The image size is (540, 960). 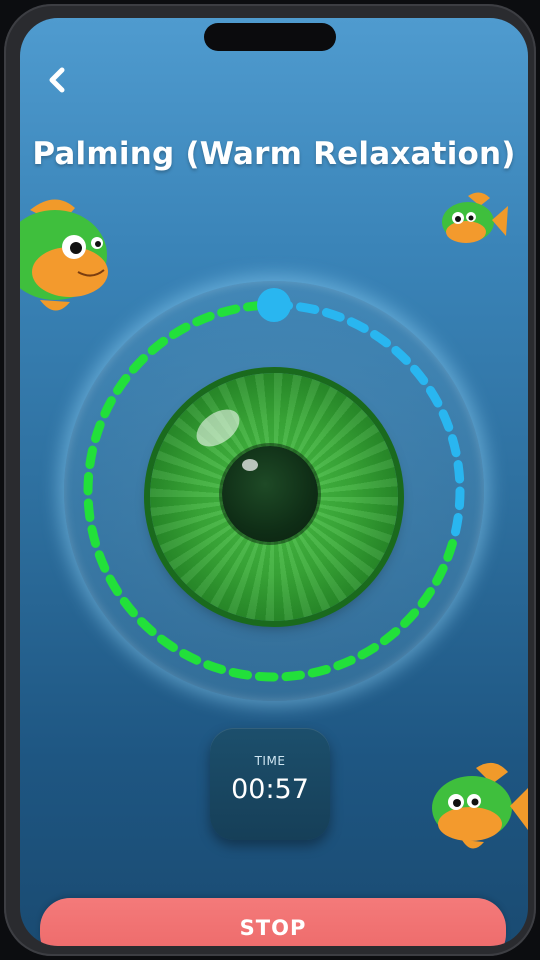 What do you see at coordinates (270, 789) in the screenshot?
I see `timer-value: 00:57` at bounding box center [270, 789].